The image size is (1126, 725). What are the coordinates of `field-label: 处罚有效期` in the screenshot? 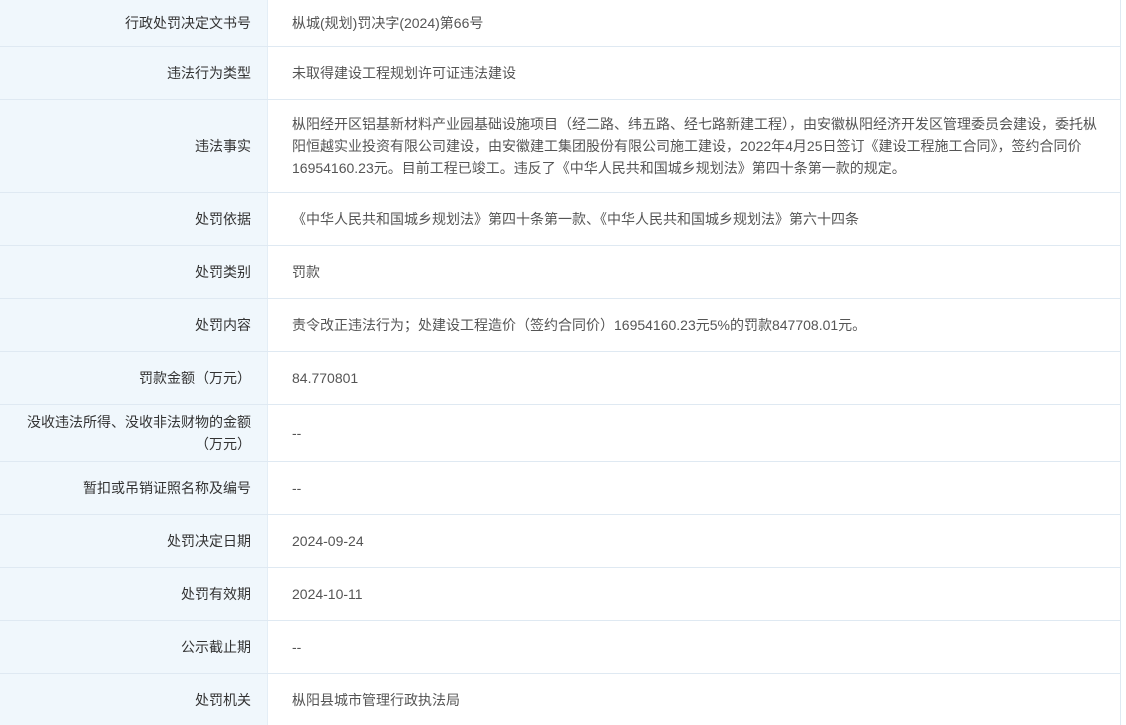 It's located at (134, 594).